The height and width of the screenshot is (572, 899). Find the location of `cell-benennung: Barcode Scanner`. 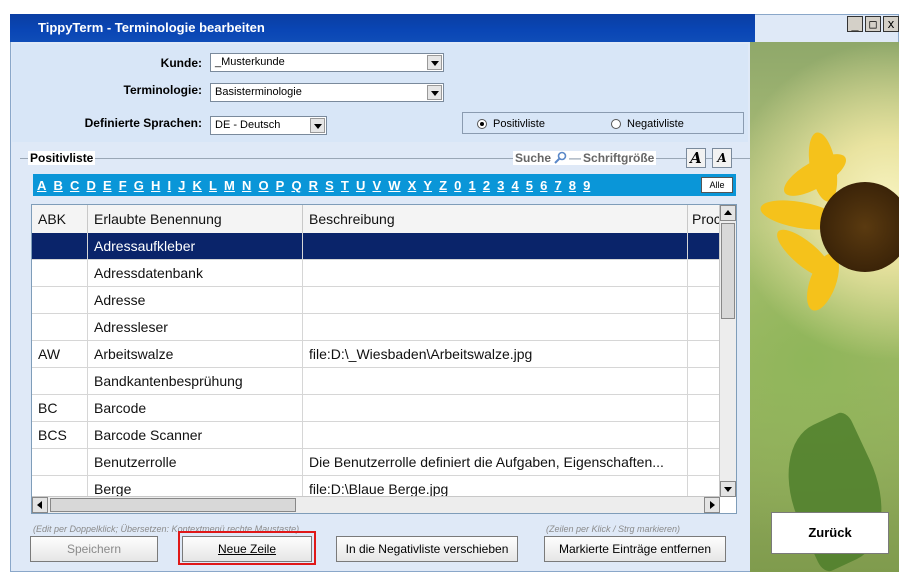

cell-benennung: Barcode Scanner is located at coordinates (195, 435).